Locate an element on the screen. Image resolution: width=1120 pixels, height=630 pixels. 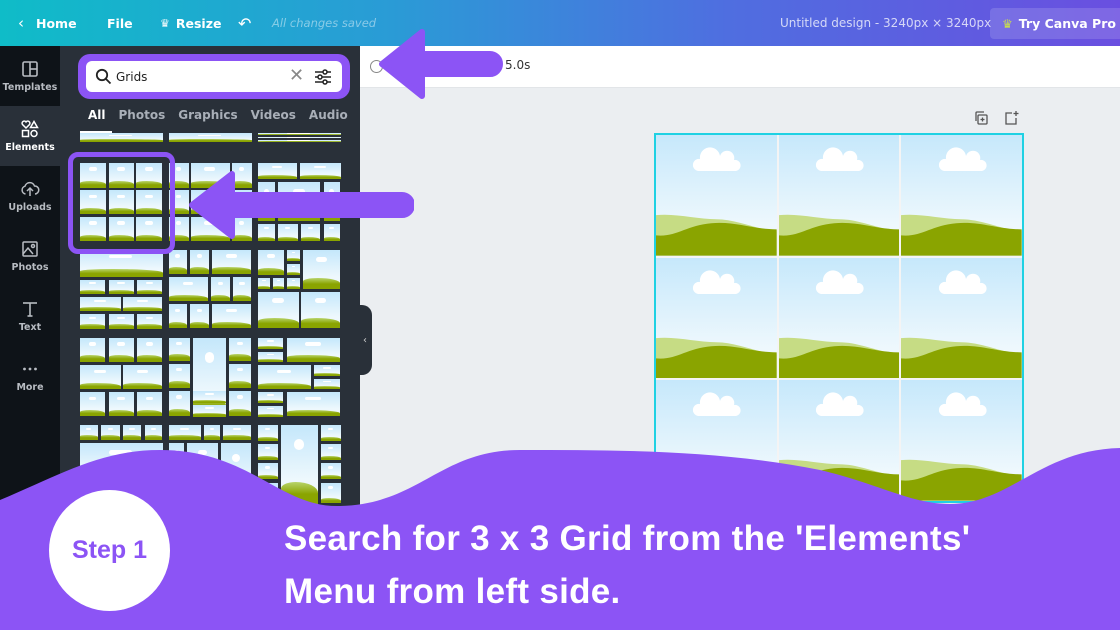
file-label: File is located at coordinates (120, 23).